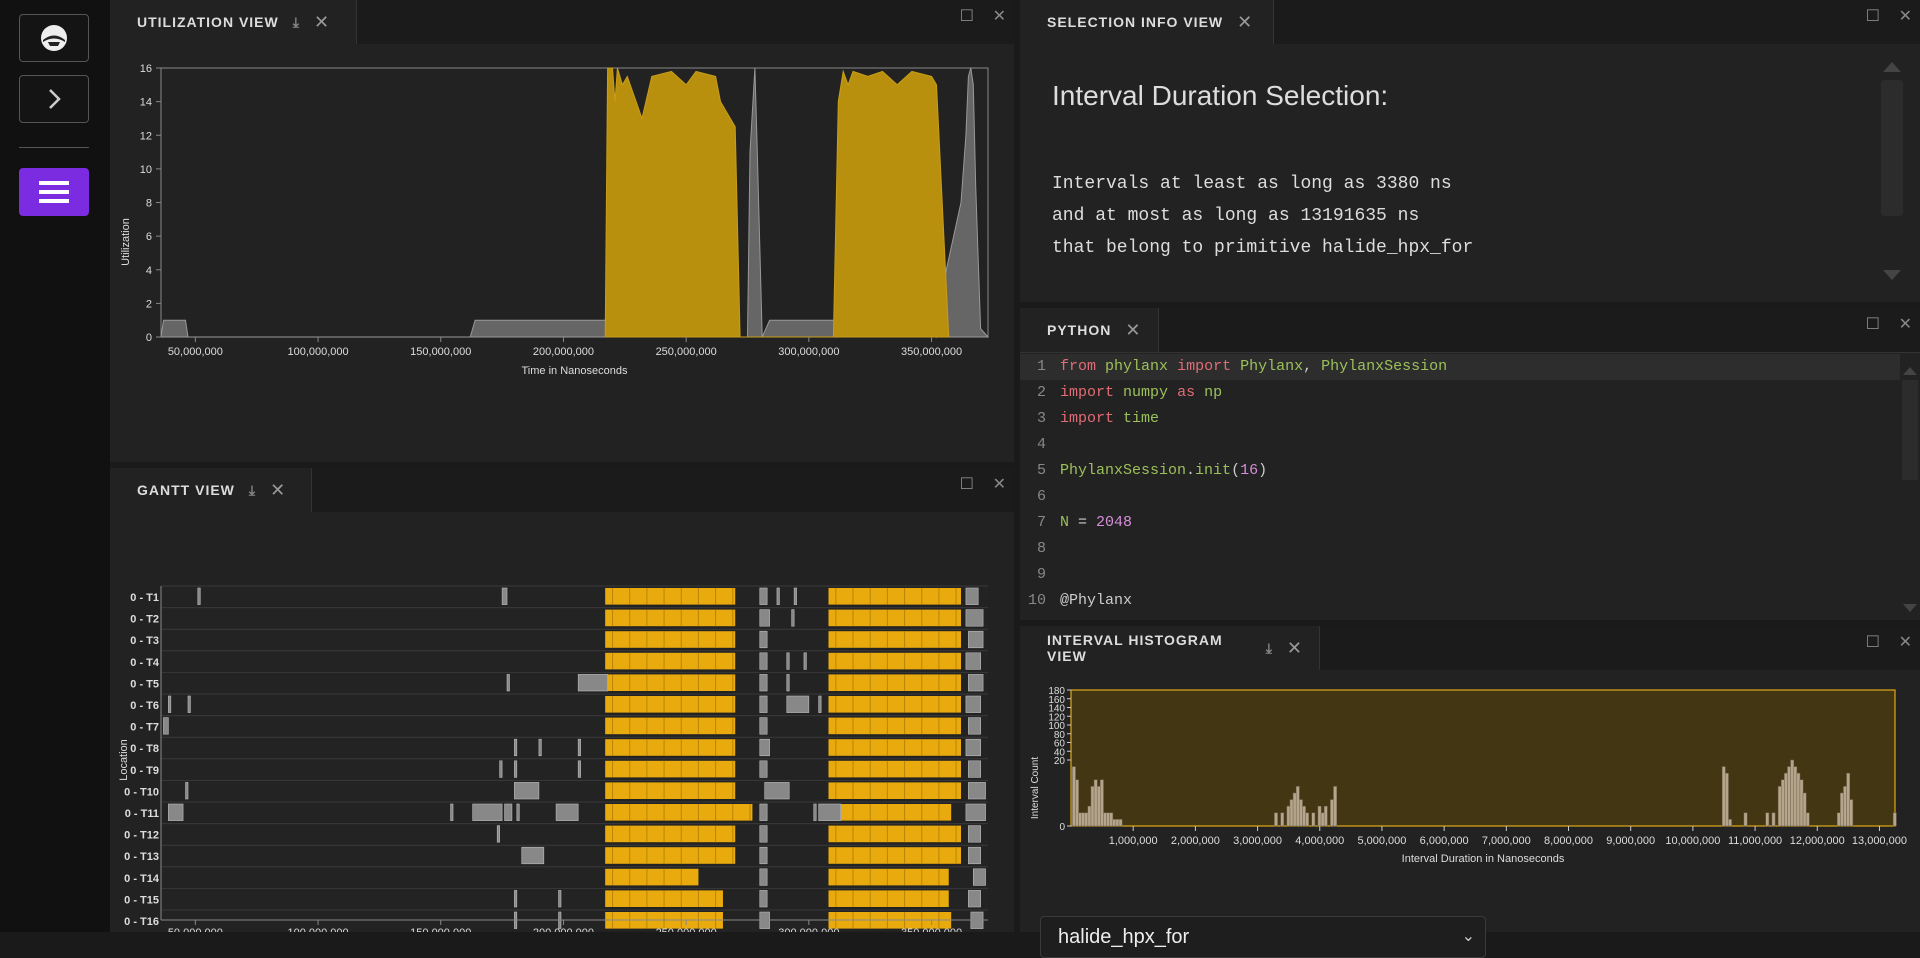 The height and width of the screenshot is (958, 1920). What do you see at coordinates (1263, 937) in the screenshot?
I see `primitive-select: halide_hpx_for ⌄` at bounding box center [1263, 937].